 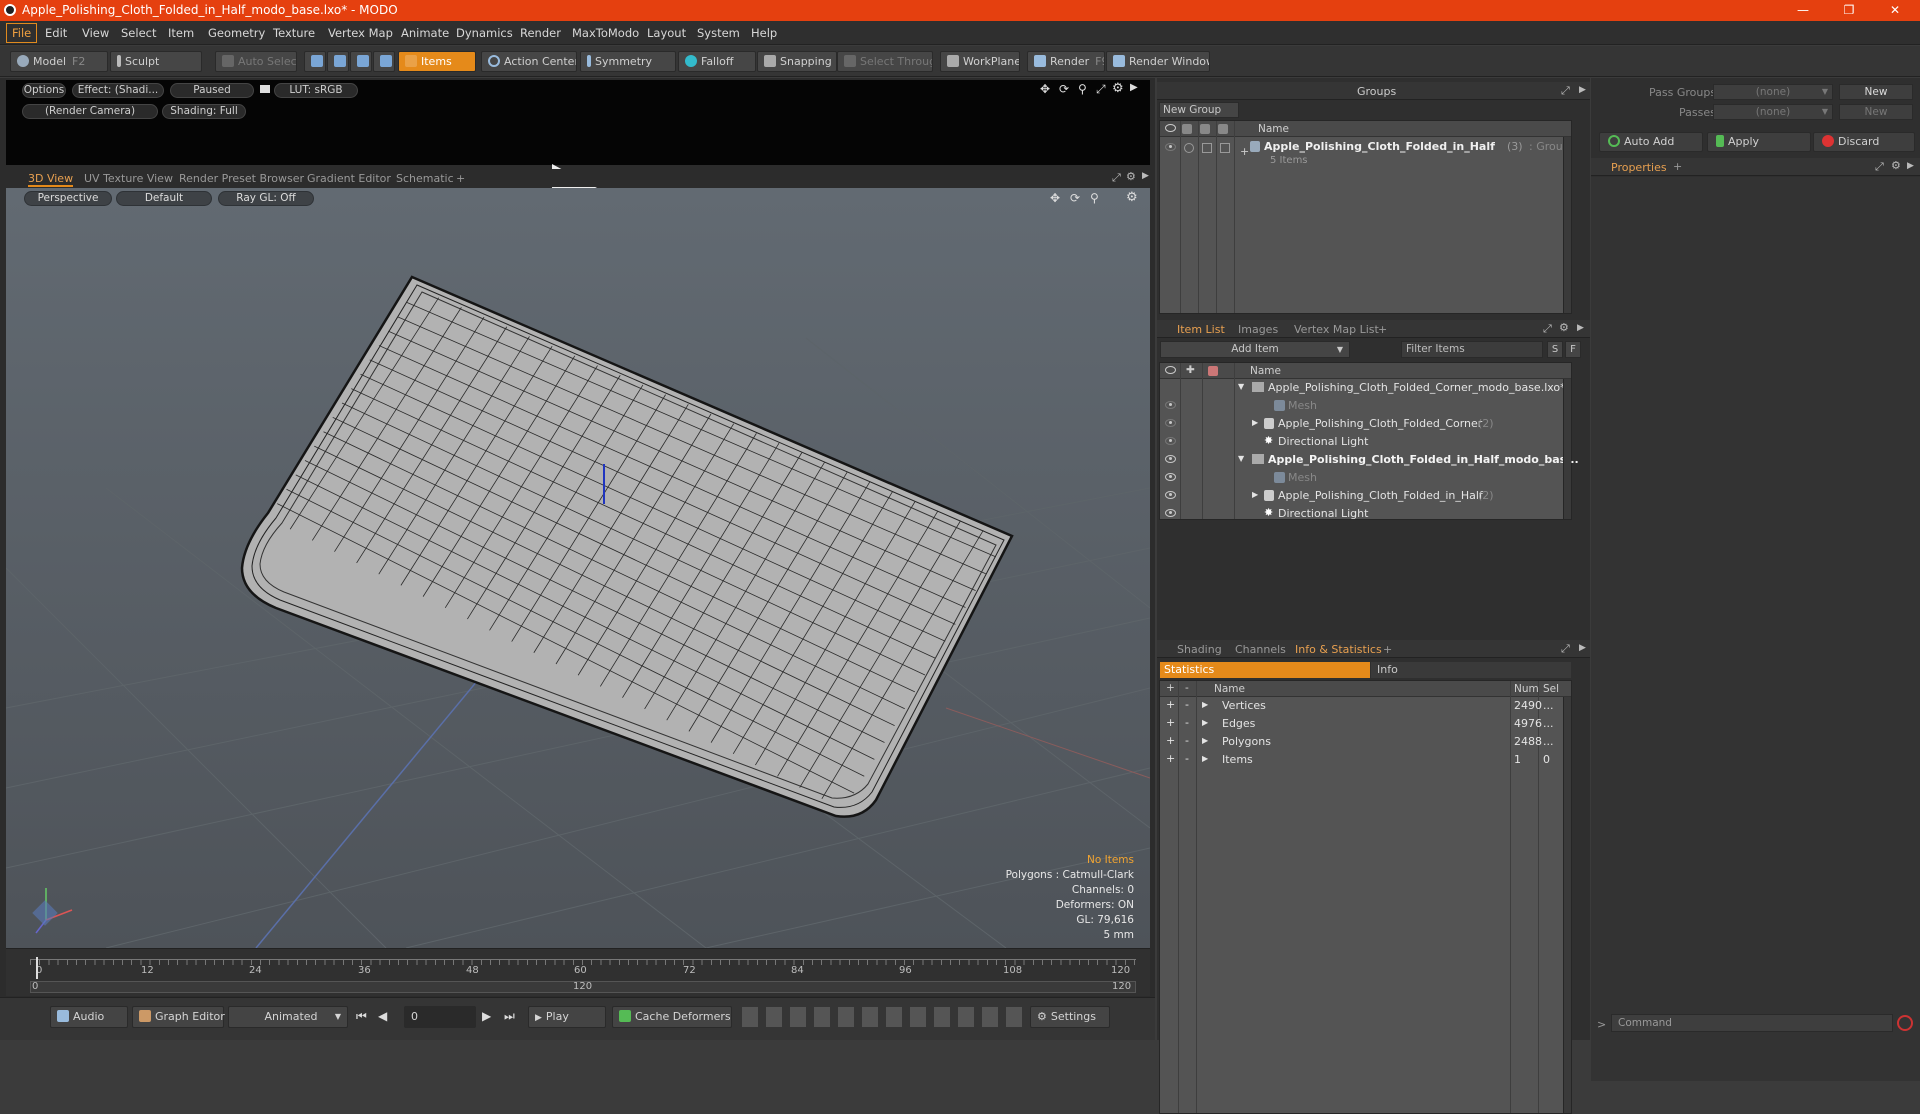 What do you see at coordinates (1773, 112) in the screenshot?
I see `passes-dropdown: (none) ▼` at bounding box center [1773, 112].